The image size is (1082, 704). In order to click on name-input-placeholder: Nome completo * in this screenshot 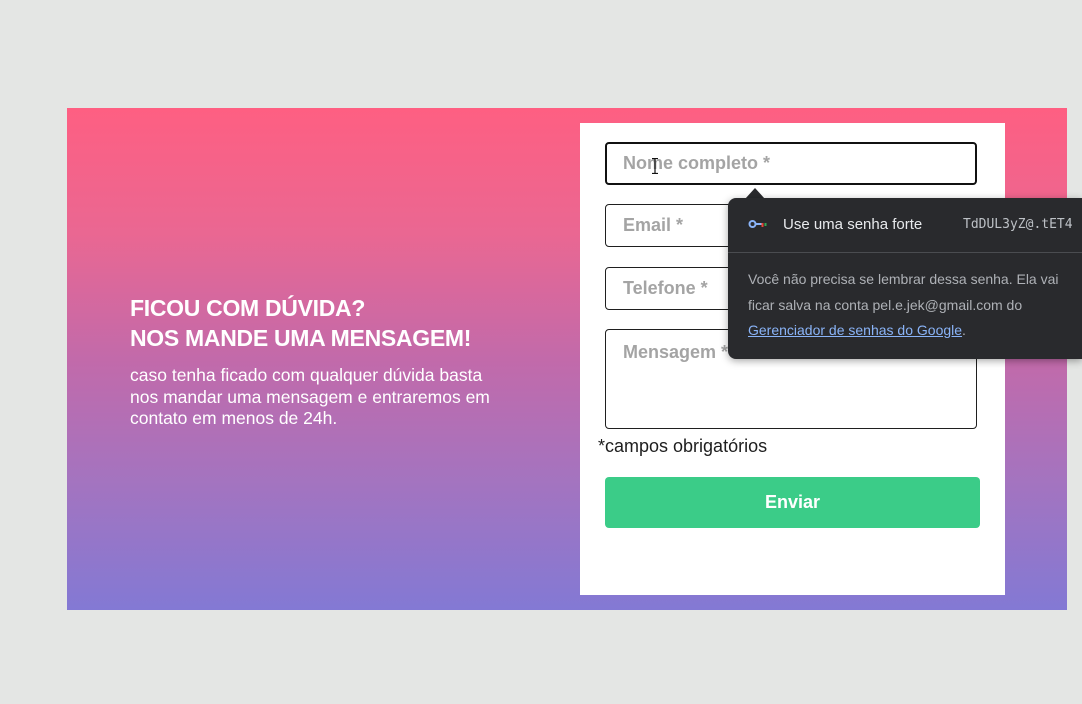, I will do `click(697, 163)`.